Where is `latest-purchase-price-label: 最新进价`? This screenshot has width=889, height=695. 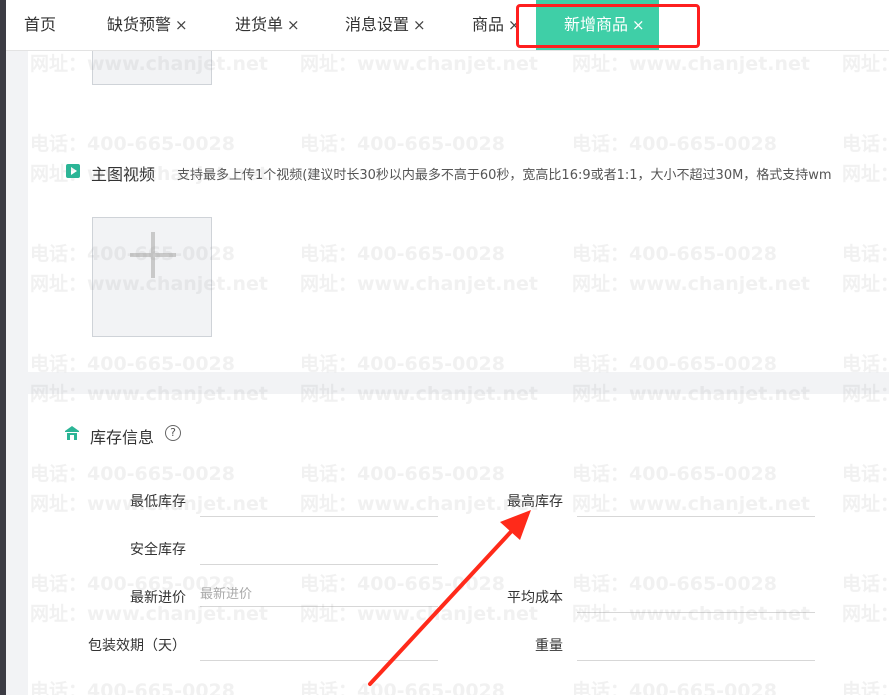 latest-purchase-price-label: 最新进价 is located at coordinates (158, 598).